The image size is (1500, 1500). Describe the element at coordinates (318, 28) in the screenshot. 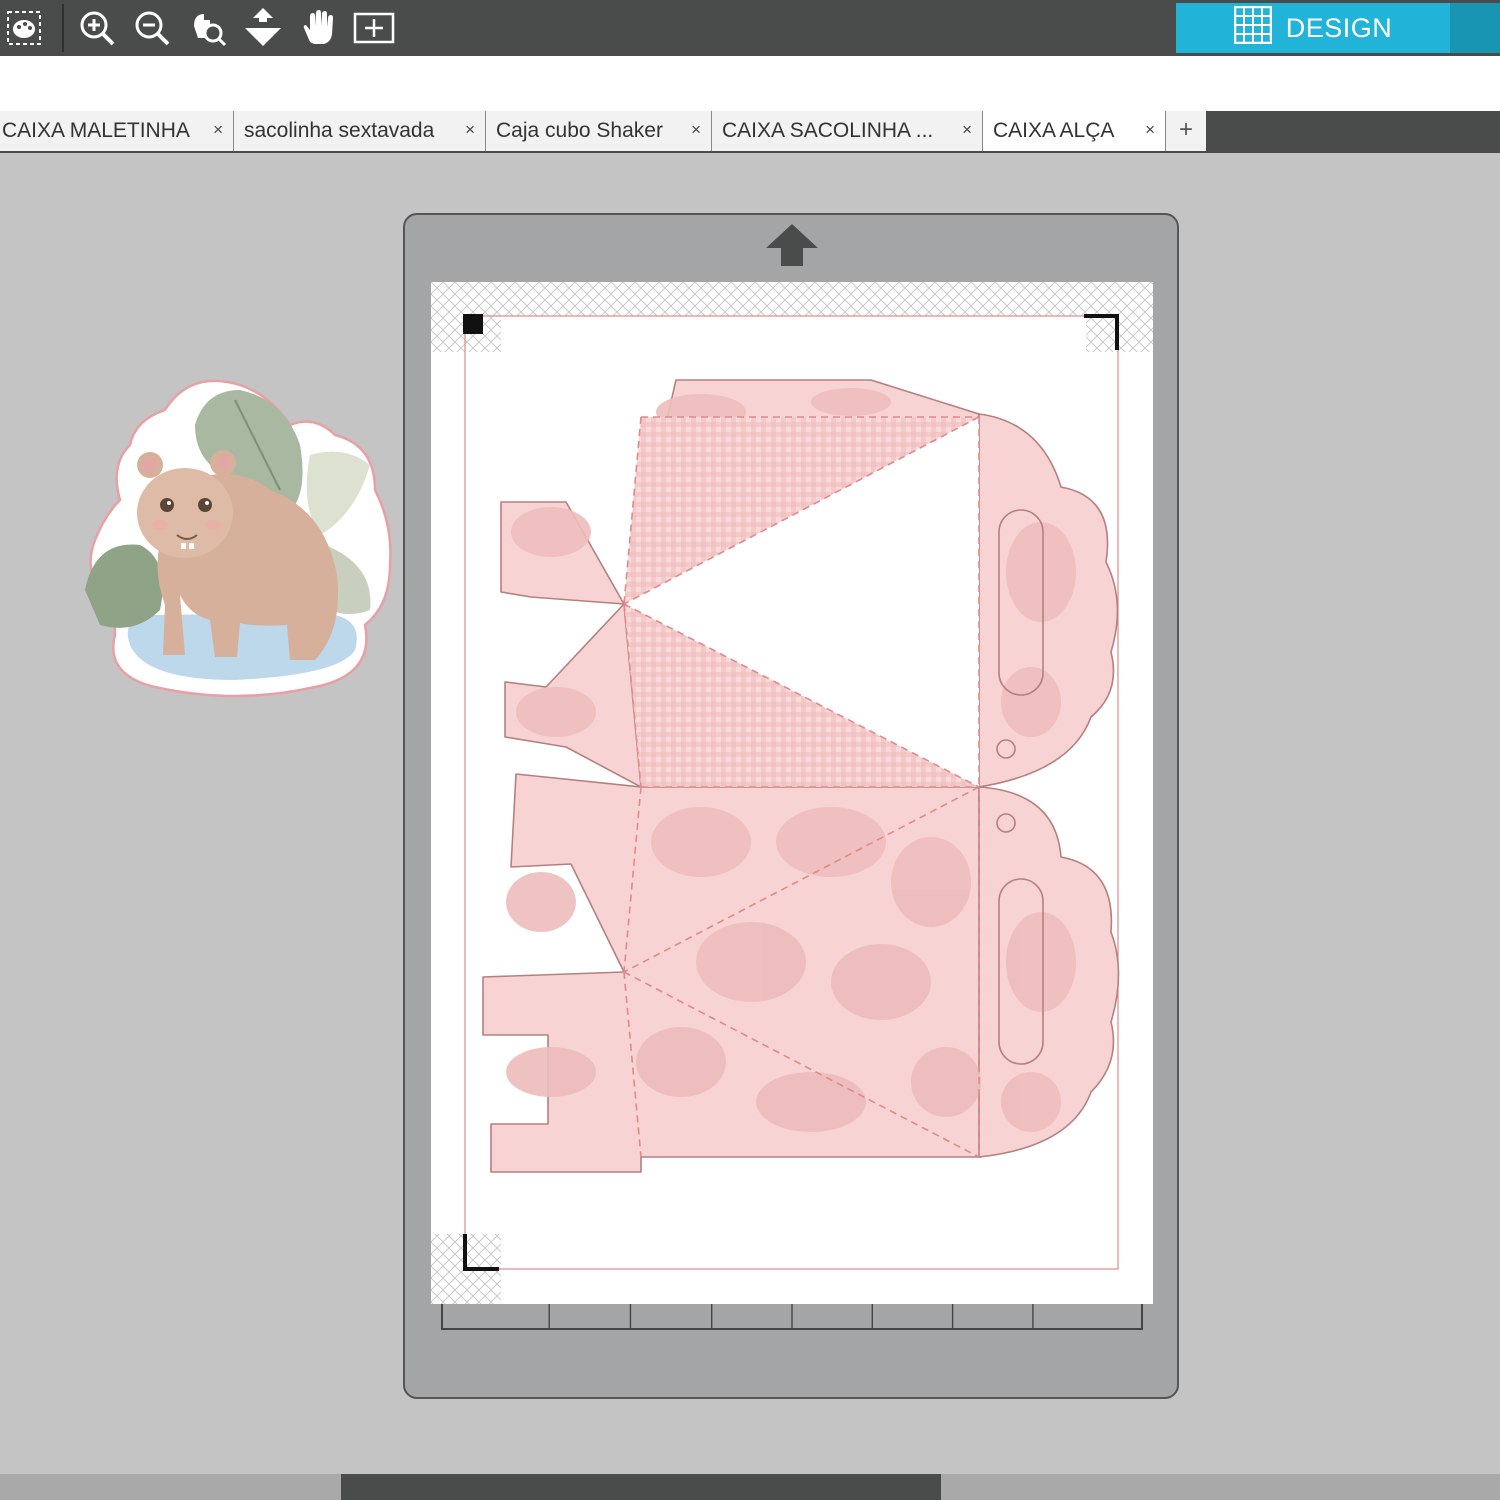

I see `pan-hand-icon` at that location.